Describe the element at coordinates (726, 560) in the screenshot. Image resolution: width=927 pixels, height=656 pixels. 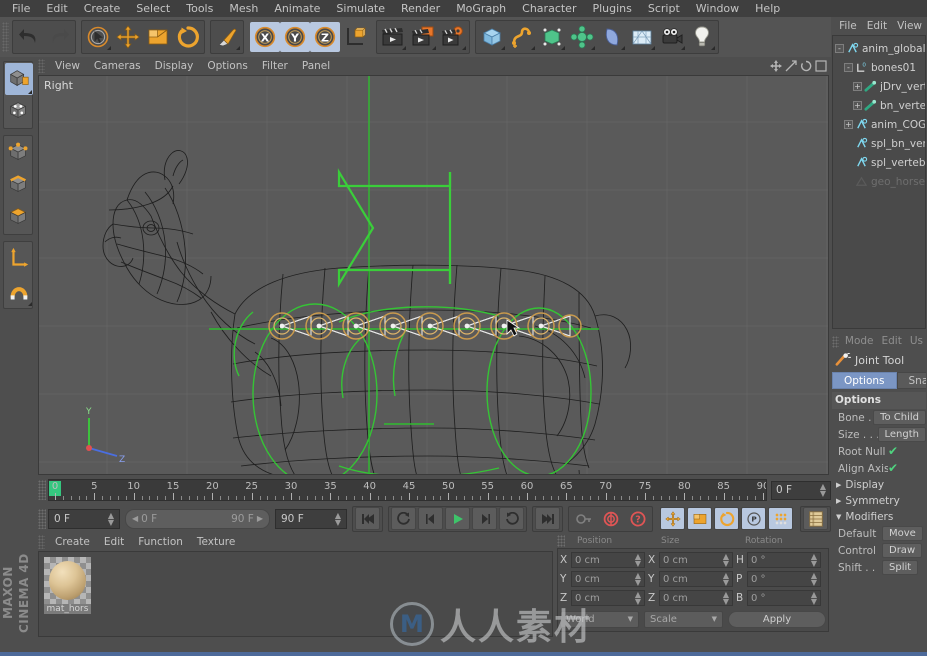
I see `size-x-spinner: ▲ ▼` at that location.